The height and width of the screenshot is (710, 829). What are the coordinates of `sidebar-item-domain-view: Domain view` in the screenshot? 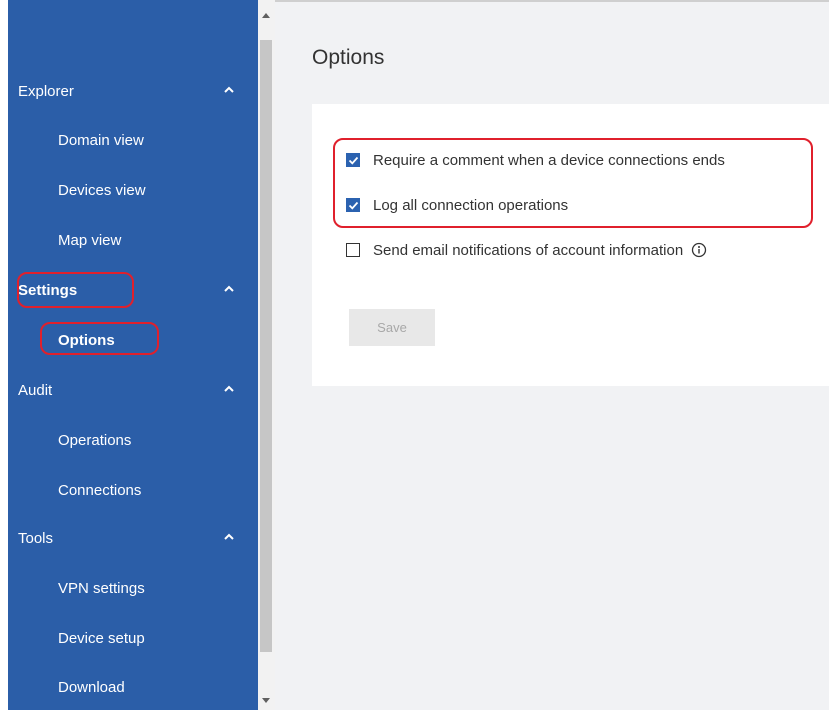 It's located at (133, 140).